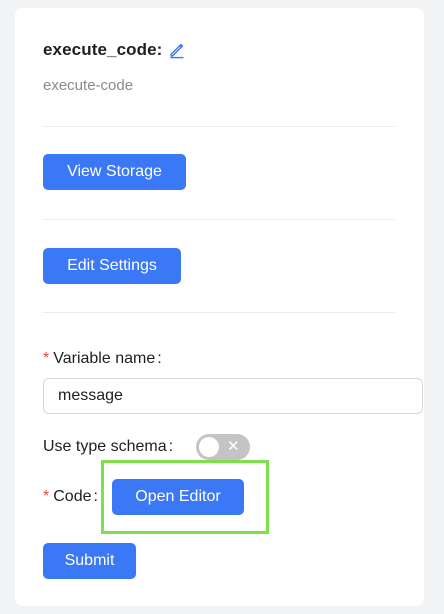 The height and width of the screenshot is (614, 444). What do you see at coordinates (209, 447) in the screenshot?
I see `toggle-knob` at bounding box center [209, 447].